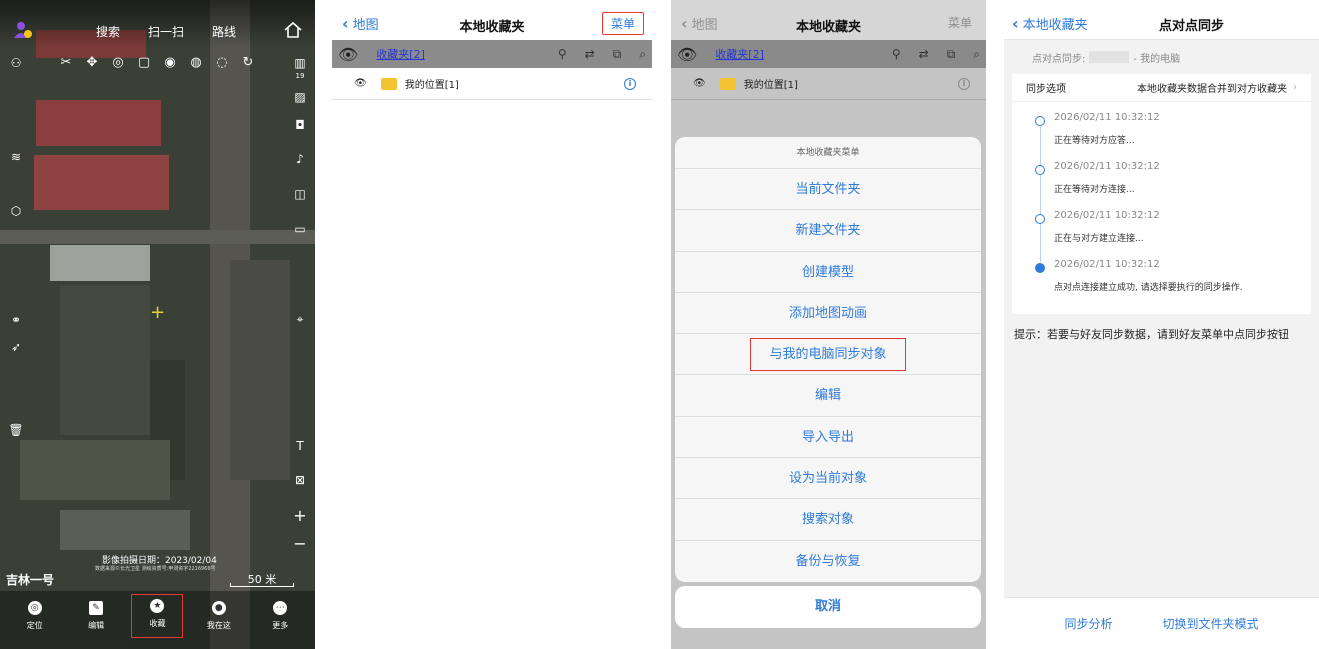 The width and height of the screenshot is (1319, 649). Describe the element at coordinates (828, 479) in the screenshot. I see `menu-item-set-current: 设为当前对象` at that location.